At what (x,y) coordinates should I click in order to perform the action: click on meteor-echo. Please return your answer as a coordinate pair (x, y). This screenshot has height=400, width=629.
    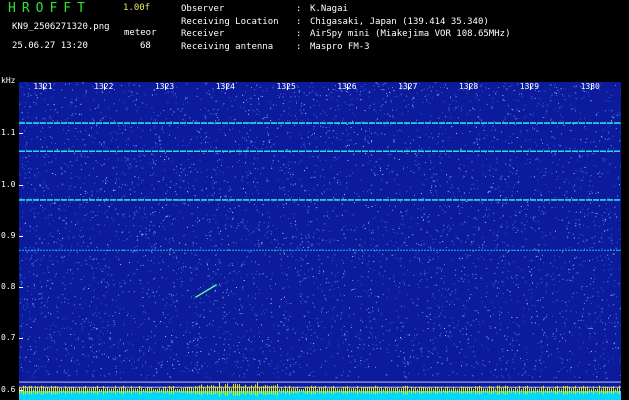
    Looking at the image, I should click on (205, 291).